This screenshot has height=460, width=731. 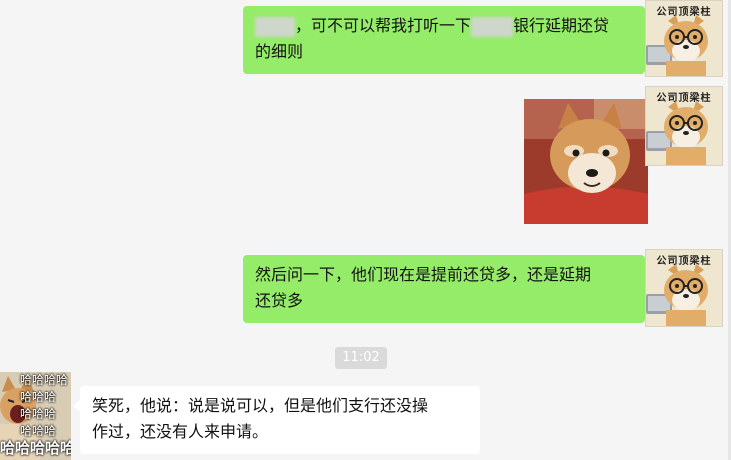 I want to click on redacted-name, so click(x=275, y=26).